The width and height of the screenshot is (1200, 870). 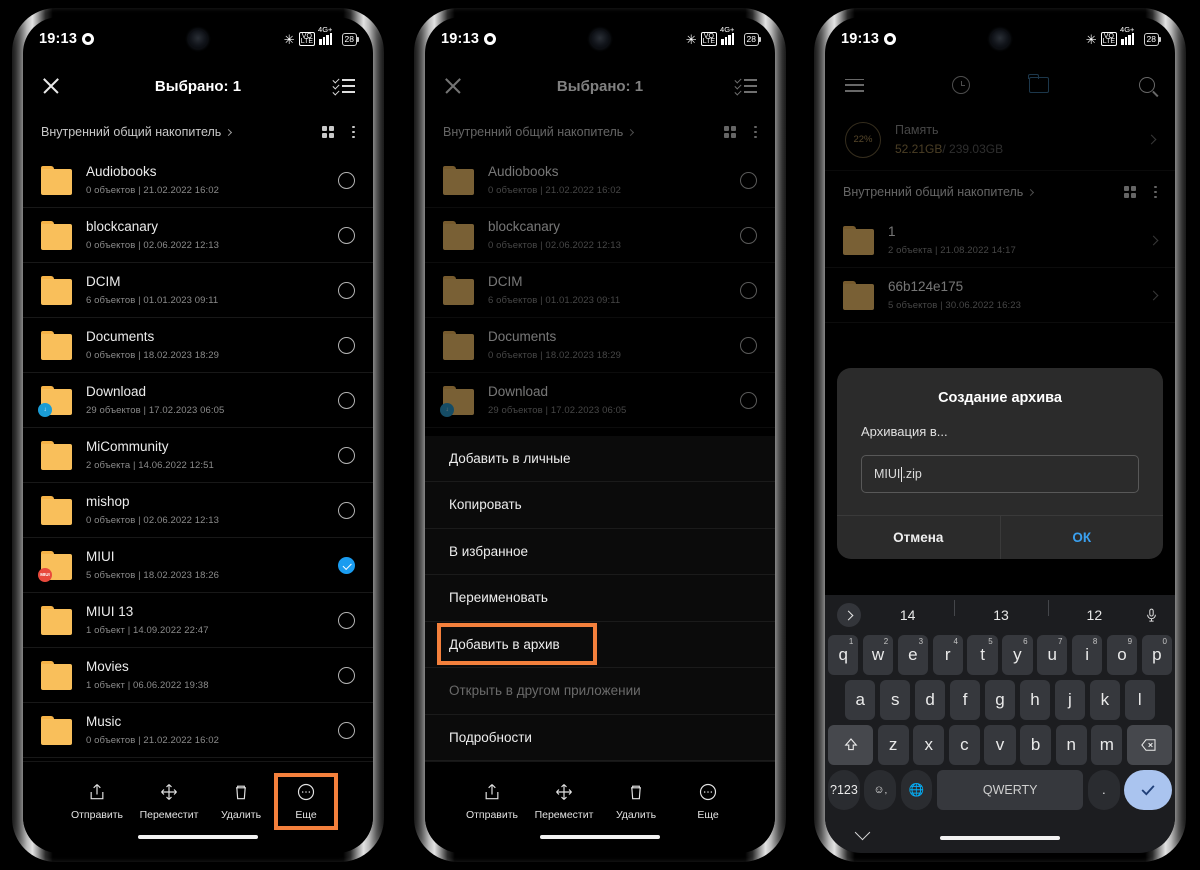 I want to click on key-j: j, so click(x=1070, y=700).